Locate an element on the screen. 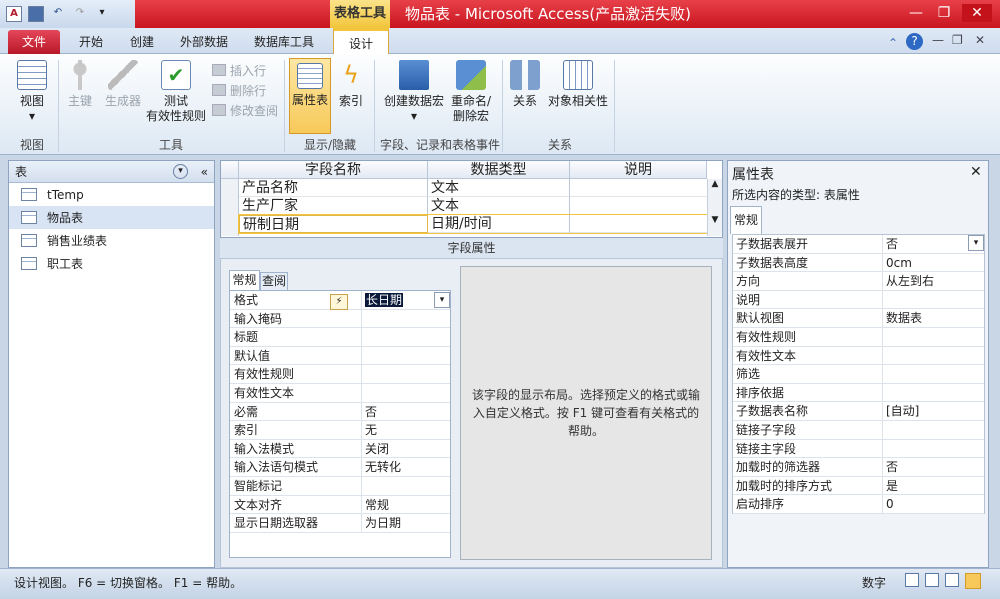  rename-macro-icon is located at coordinates (471, 75).